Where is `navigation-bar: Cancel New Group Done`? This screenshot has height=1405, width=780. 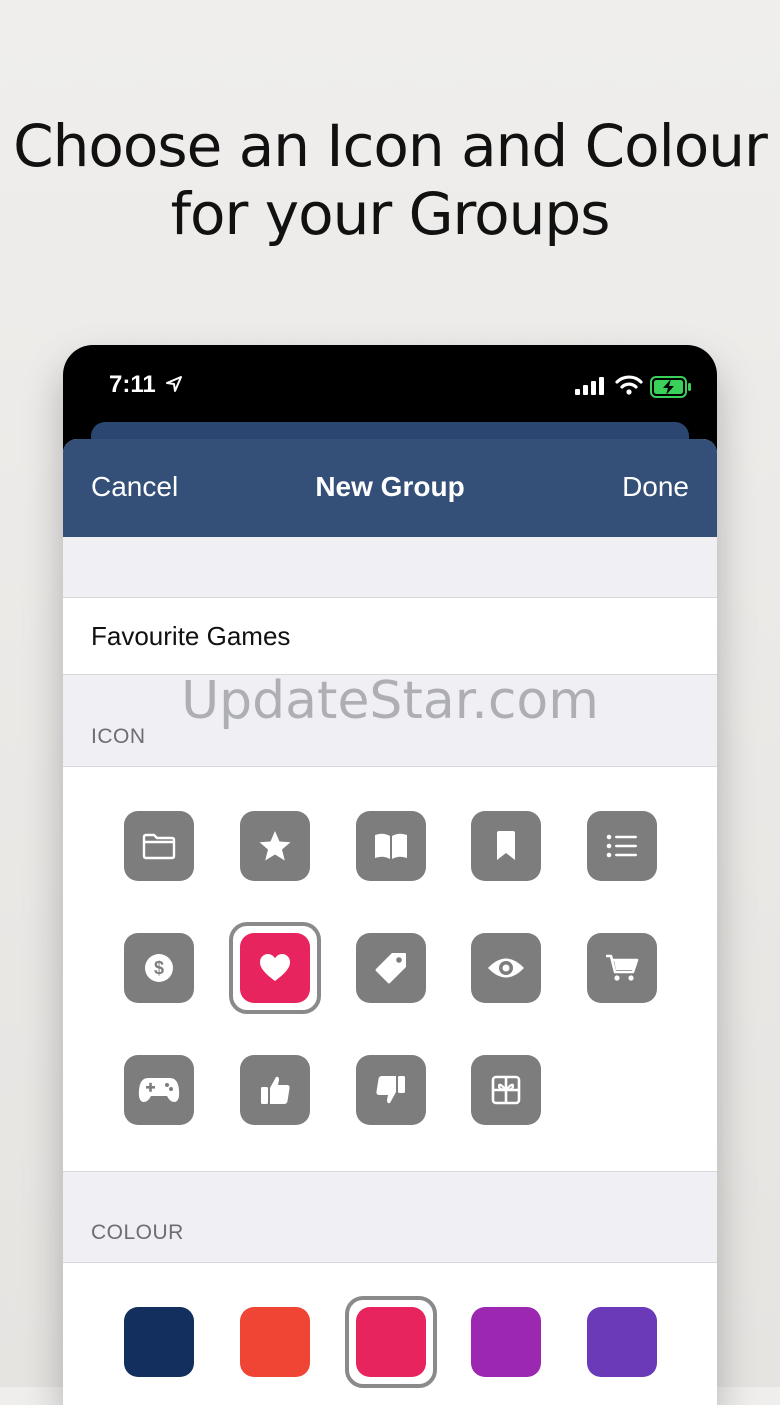 navigation-bar: Cancel New Group Done is located at coordinates (390, 488).